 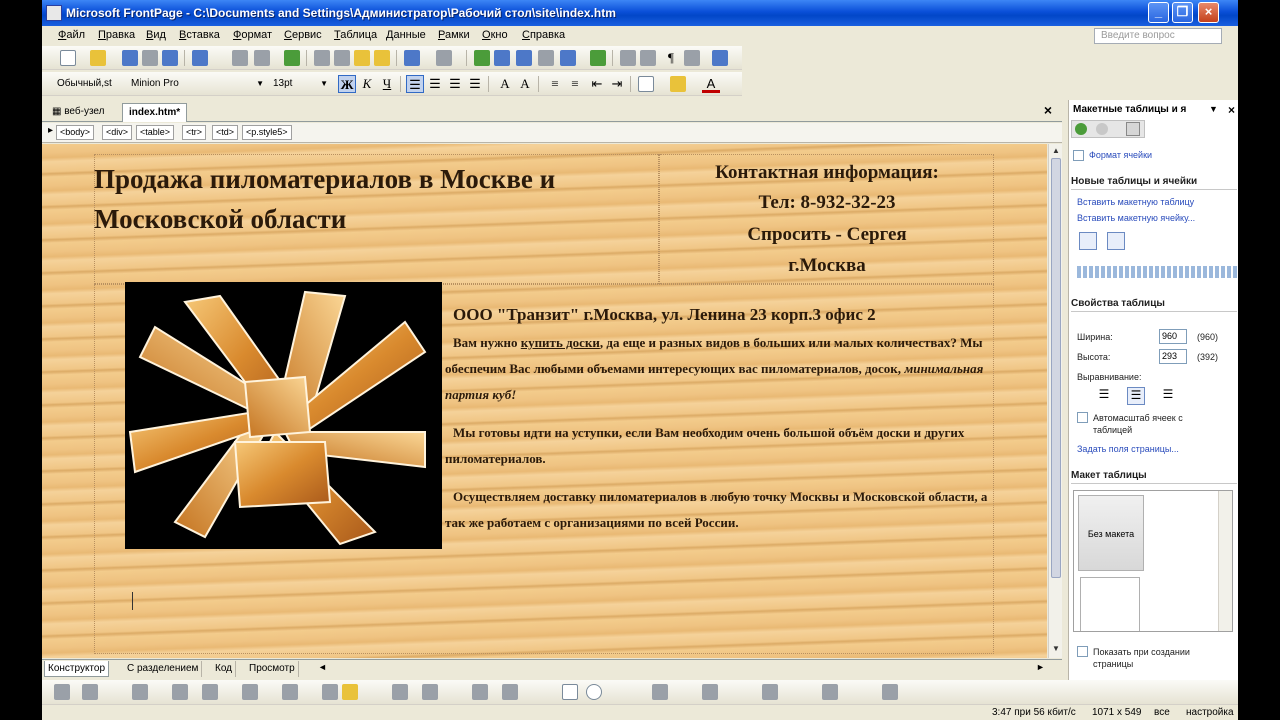 I want to click on tab-preview: Просмотр, so click(x=272, y=669).